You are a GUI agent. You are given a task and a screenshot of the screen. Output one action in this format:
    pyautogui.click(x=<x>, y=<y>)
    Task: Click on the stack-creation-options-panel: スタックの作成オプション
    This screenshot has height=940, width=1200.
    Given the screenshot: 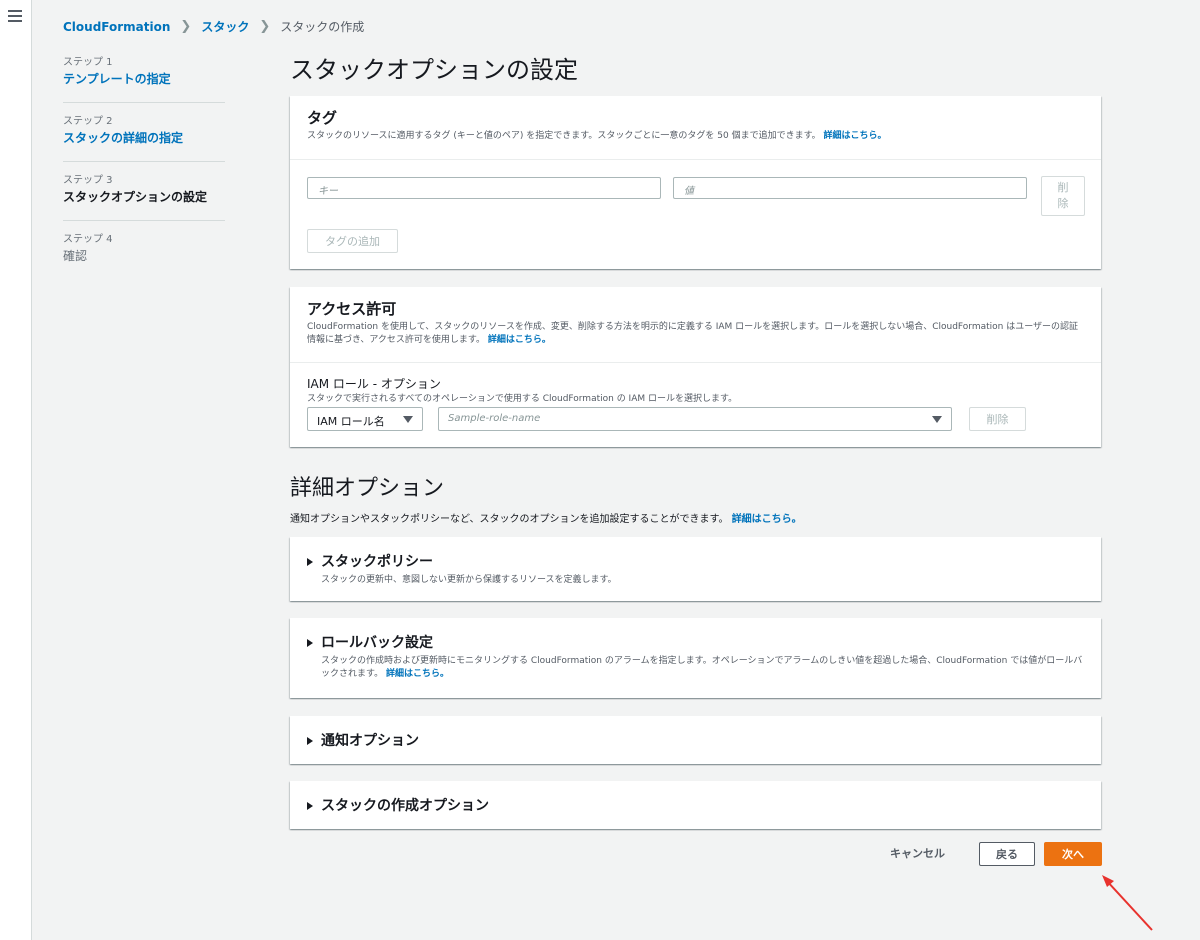 What is the action you would take?
    pyautogui.click(x=695, y=805)
    